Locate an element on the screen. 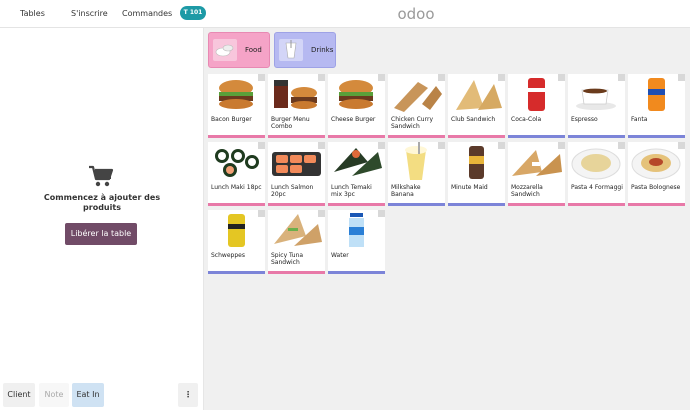 The width and height of the screenshot is (690, 410). product-name: Cheese Burger is located at coordinates (353, 119).